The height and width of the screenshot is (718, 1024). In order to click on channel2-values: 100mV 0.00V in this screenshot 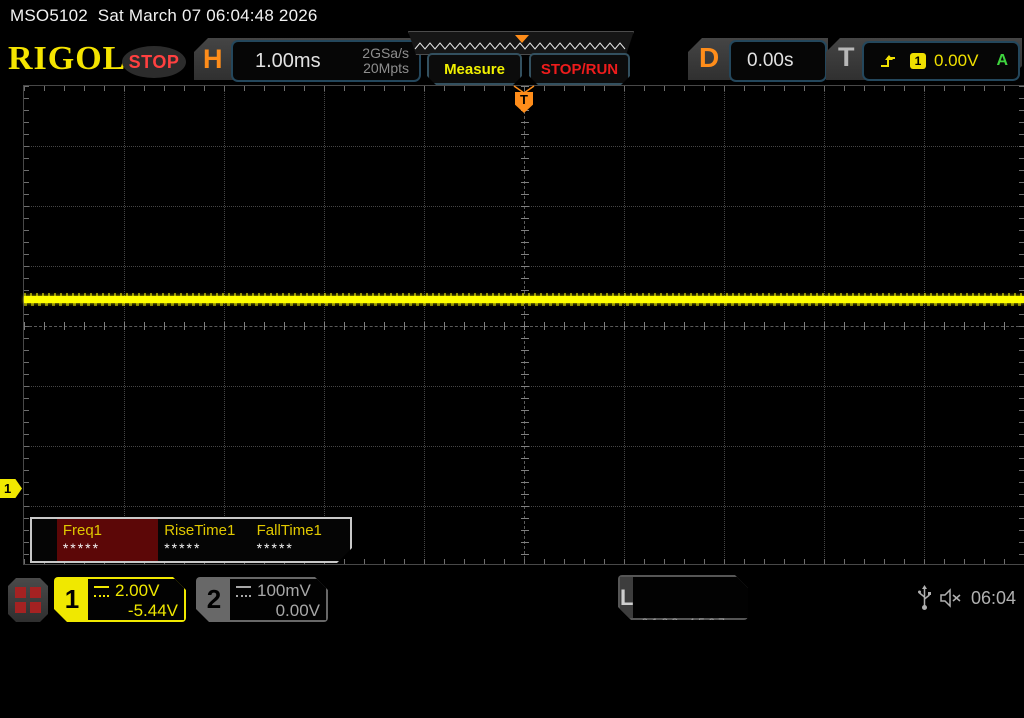, I will do `click(278, 599)`.